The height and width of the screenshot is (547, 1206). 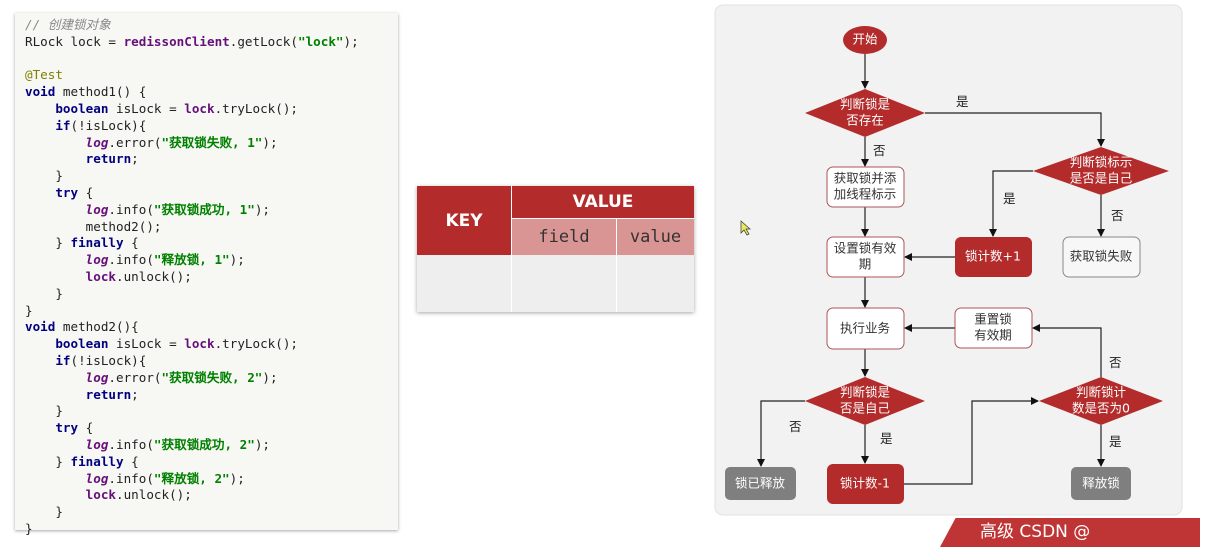 I want to click on svg-text: 判断锁标示, so click(x=1101, y=162).